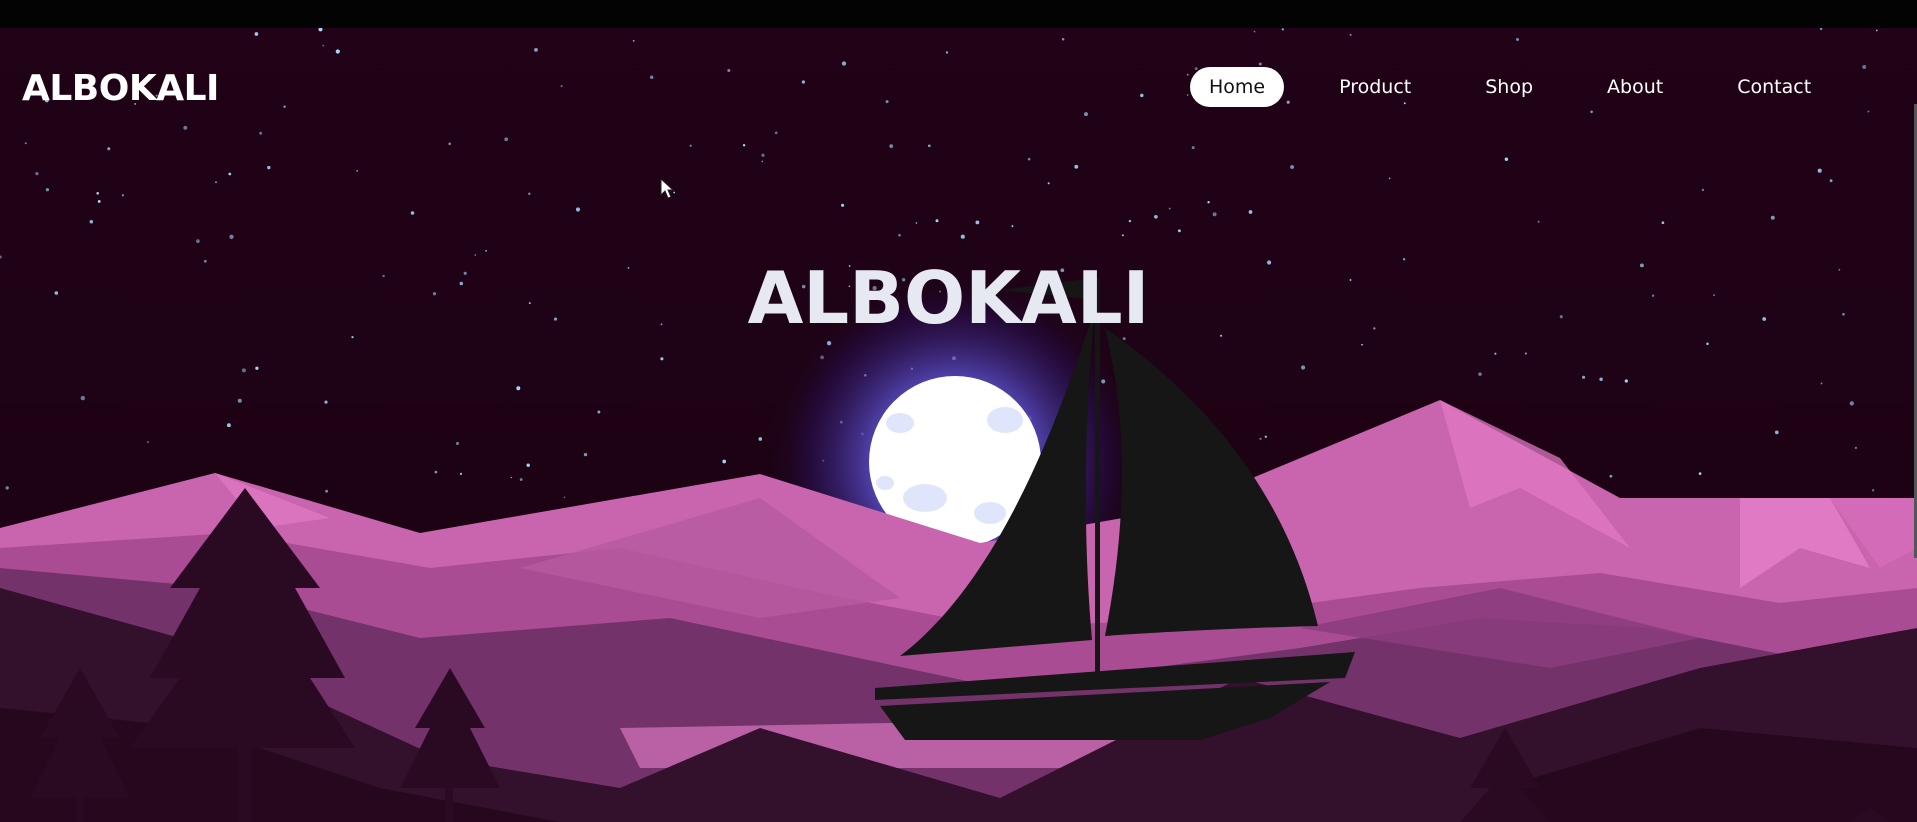 The height and width of the screenshot is (822, 1917). I want to click on brand-logo: ALBOKALI, so click(120, 88).